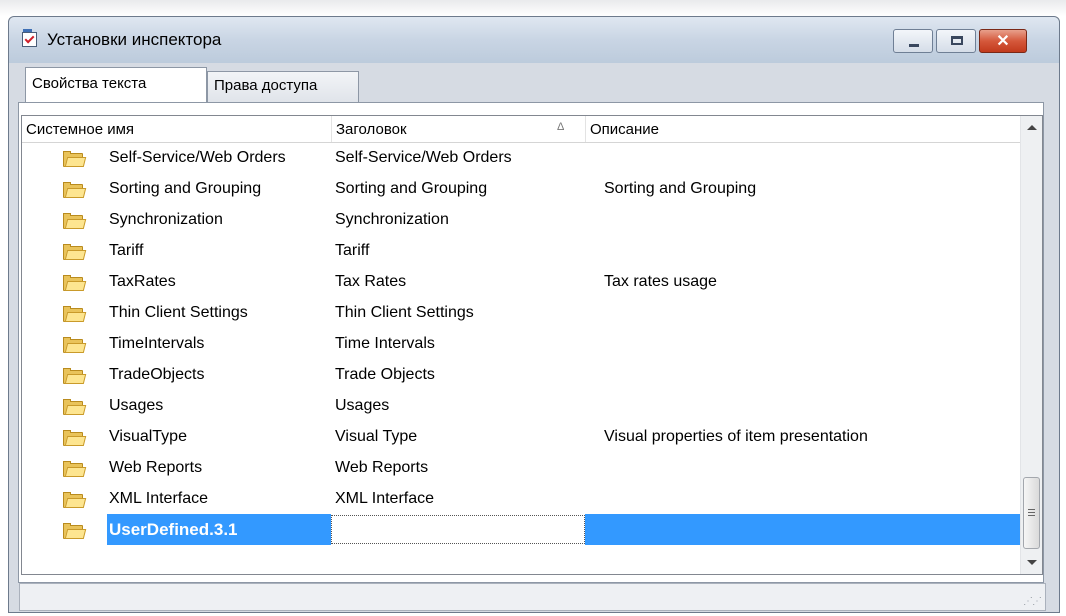  I want to click on cell-system-name: VisualType, so click(148, 436).